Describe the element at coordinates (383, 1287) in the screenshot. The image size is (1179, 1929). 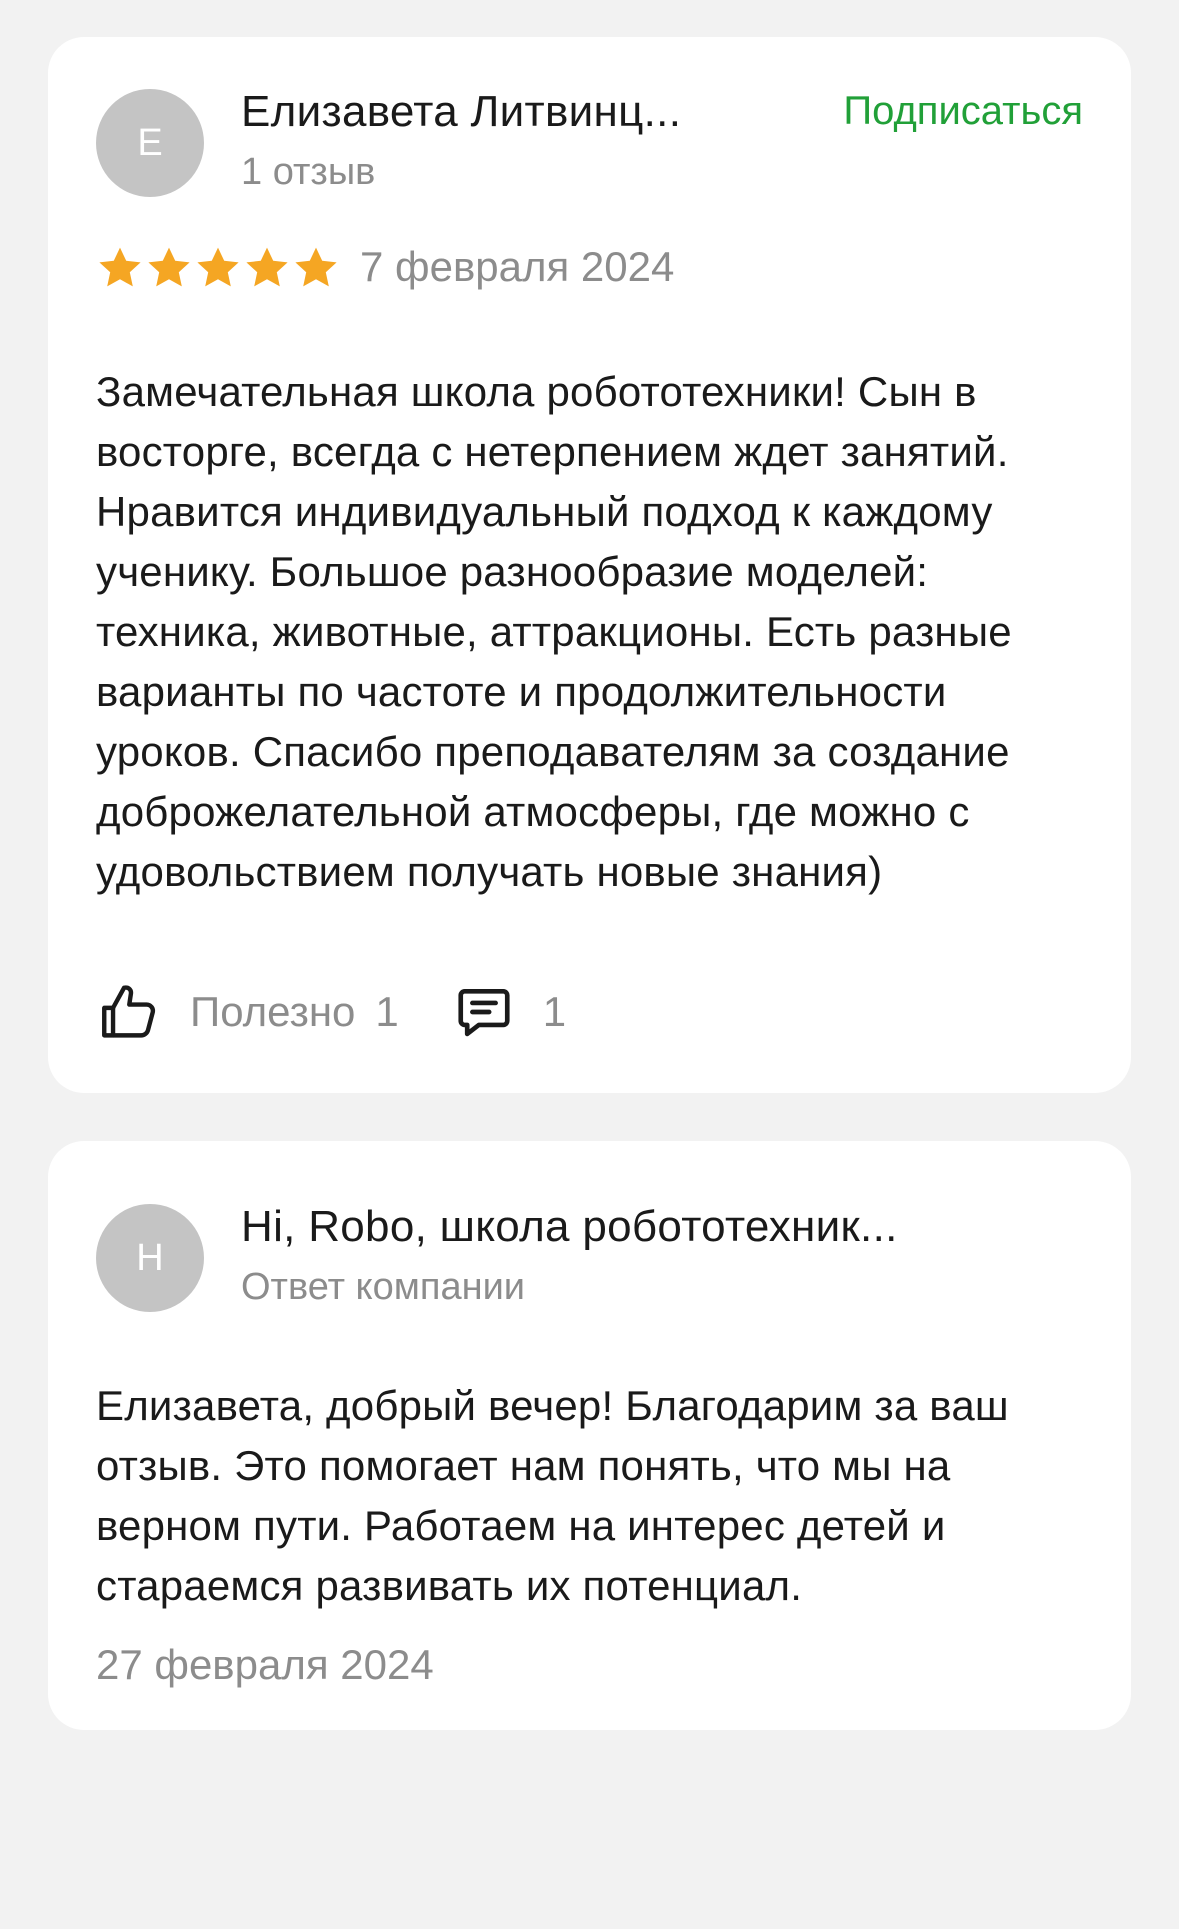
I see `company-reply-label: Ответ компании` at that location.